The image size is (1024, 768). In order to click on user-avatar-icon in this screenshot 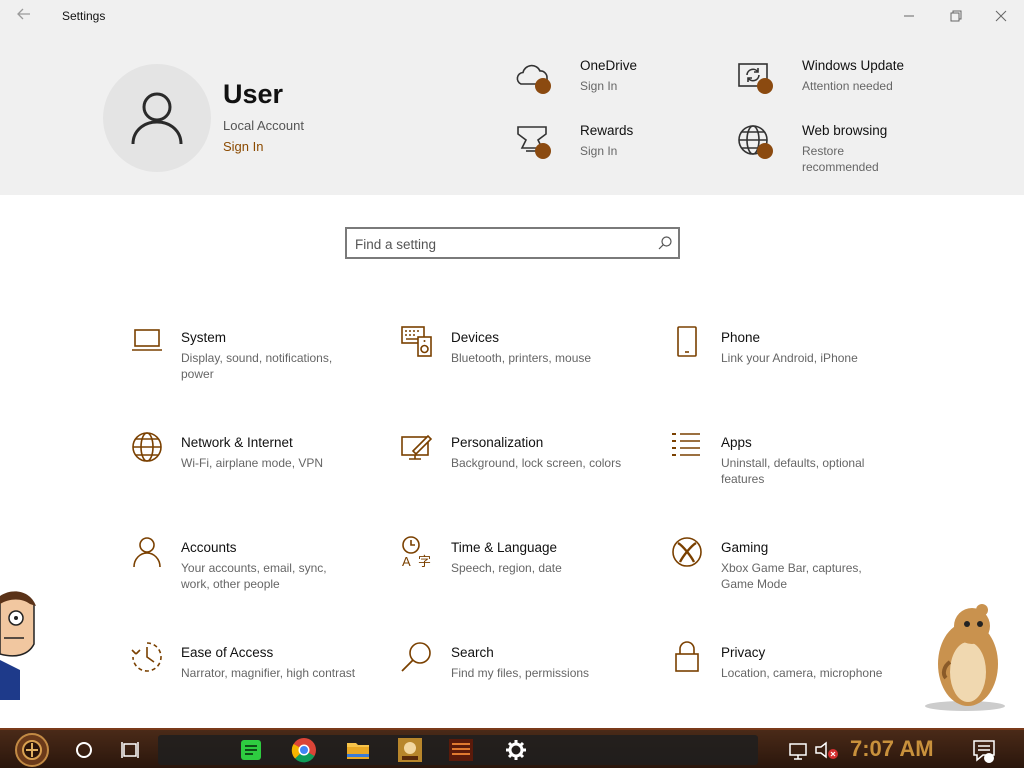, I will do `click(157, 118)`.